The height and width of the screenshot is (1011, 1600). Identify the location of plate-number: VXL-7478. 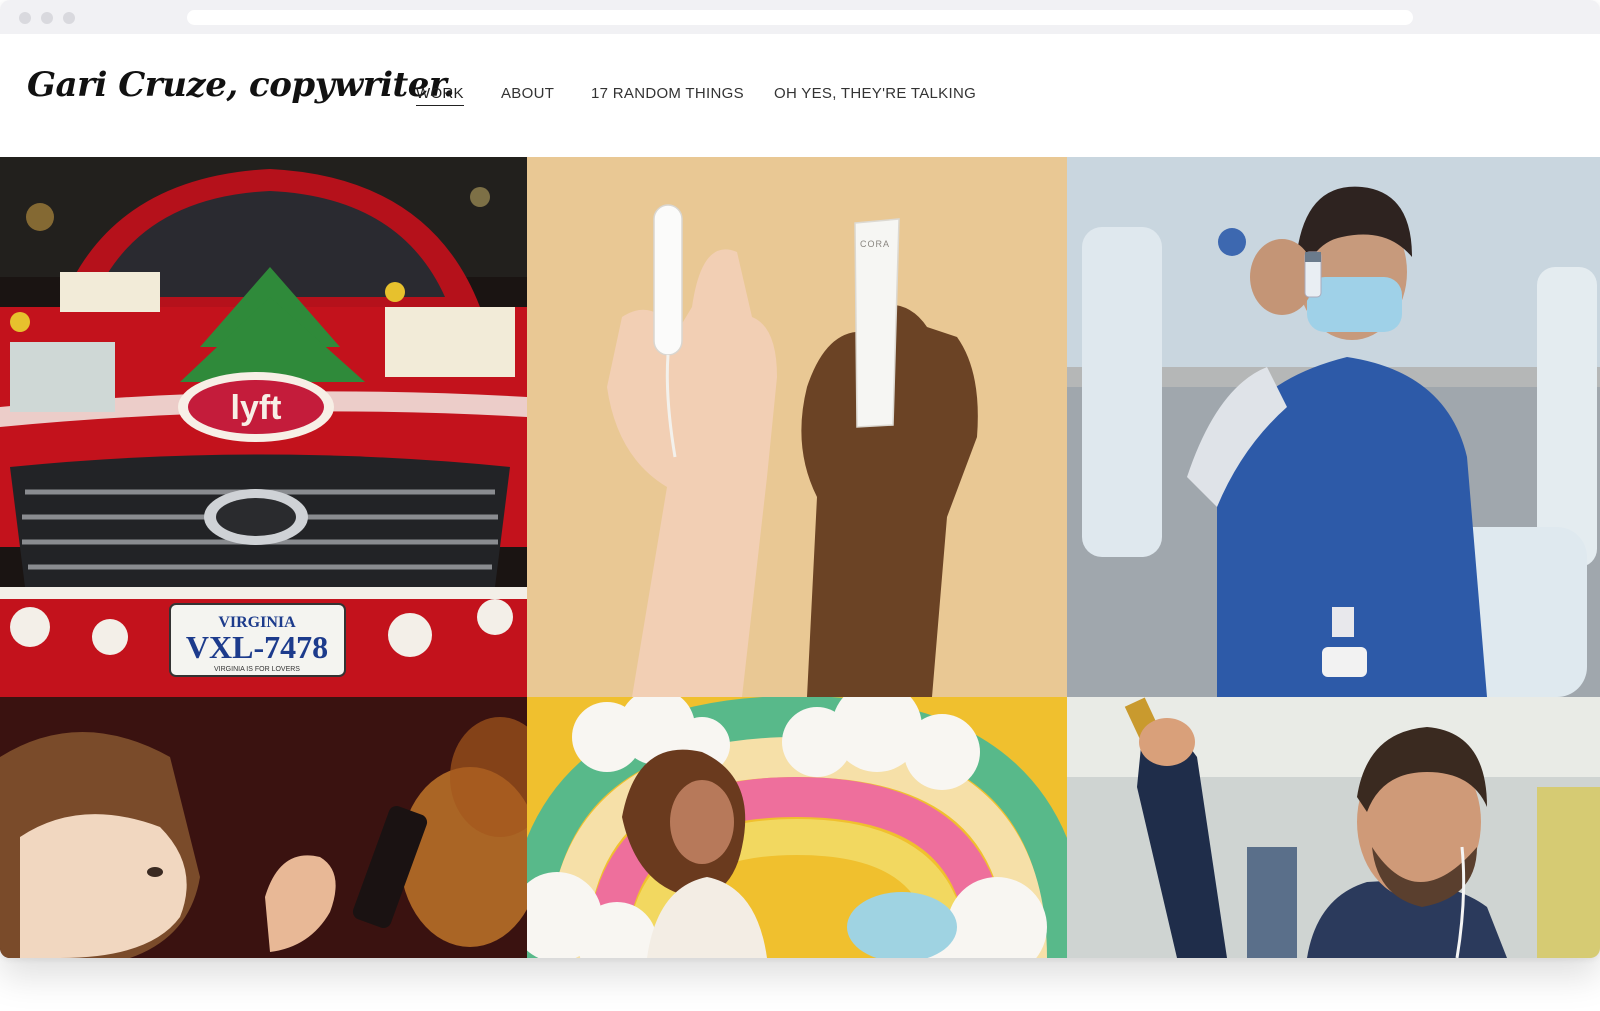
(257, 647).